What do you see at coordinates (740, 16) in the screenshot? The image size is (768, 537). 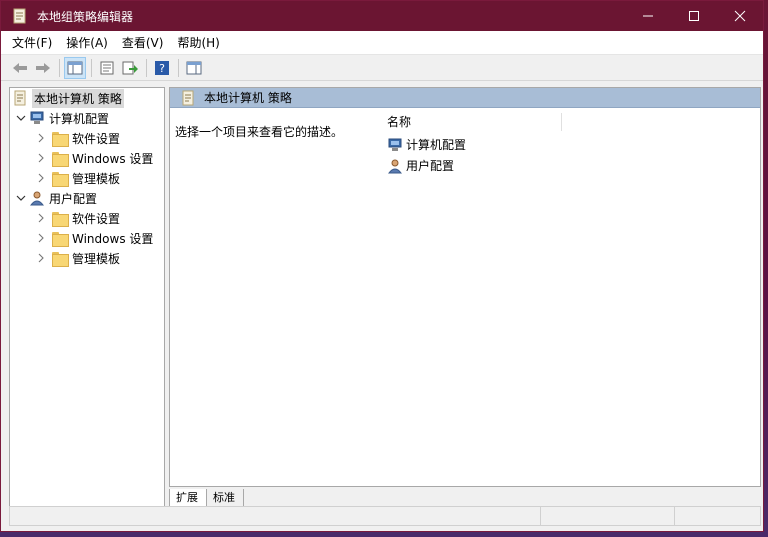 I see `close-button` at bounding box center [740, 16].